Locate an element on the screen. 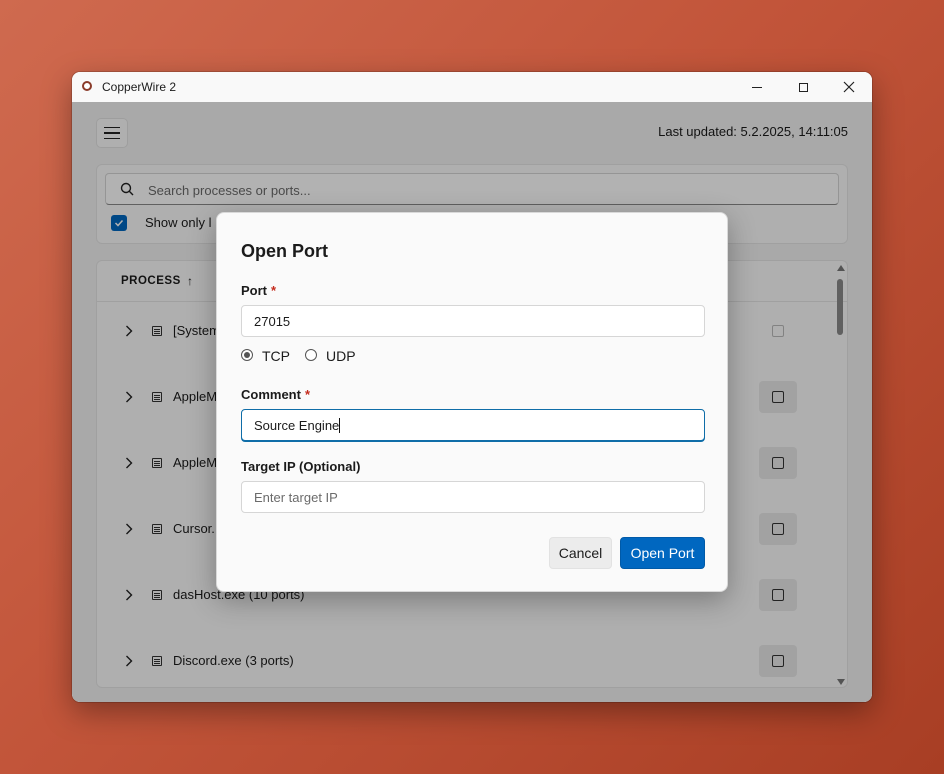 The image size is (944, 774). target-ip-input: Enter target IP is located at coordinates (473, 497).